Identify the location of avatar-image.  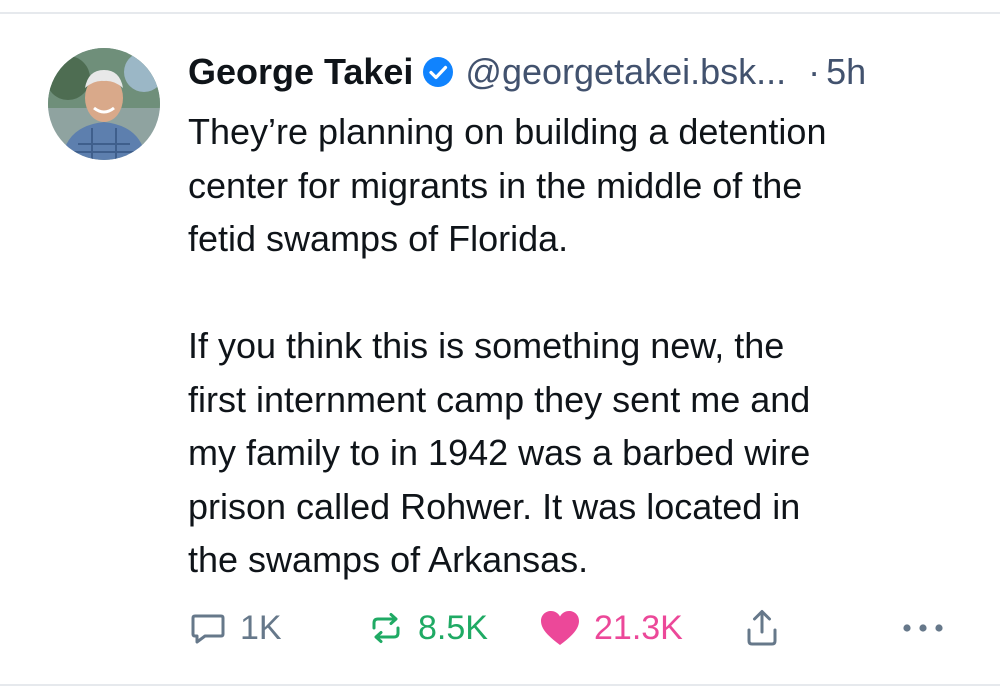
(104, 104).